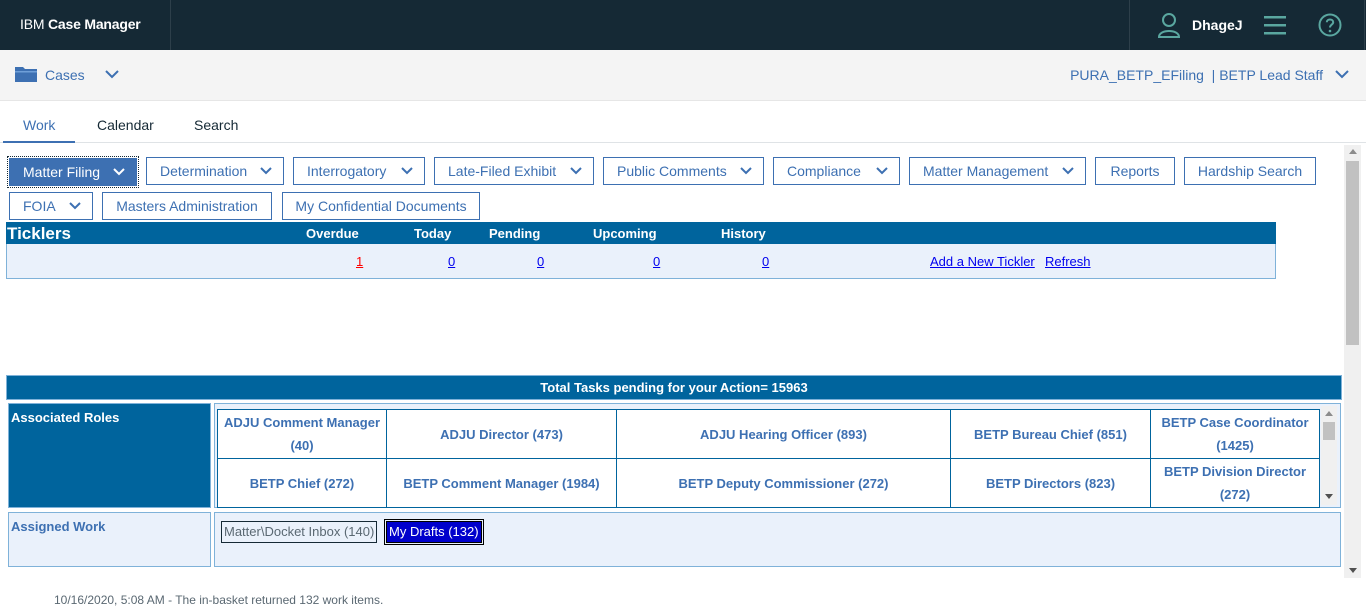  Describe the element at coordinates (187, 206) in the screenshot. I see `masters-administration-button: Masters Administration` at that location.